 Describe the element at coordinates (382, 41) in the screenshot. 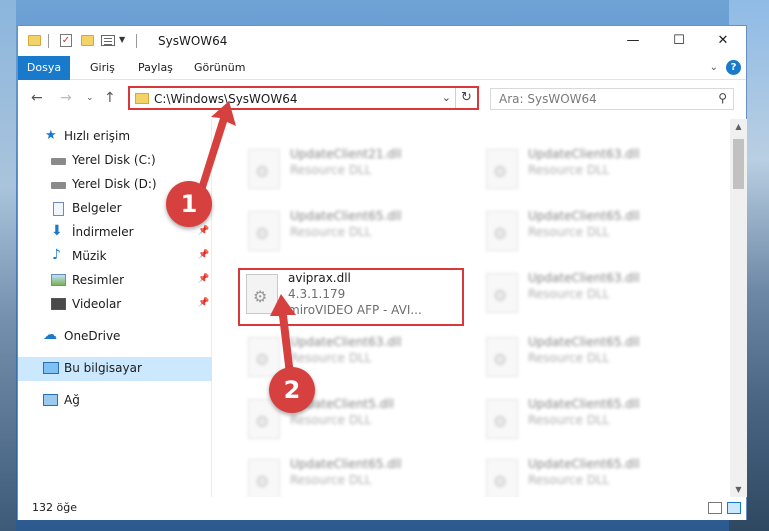

I see `title-bar: ✓ ▼ SysWOW64 — ☐ ✕` at that location.